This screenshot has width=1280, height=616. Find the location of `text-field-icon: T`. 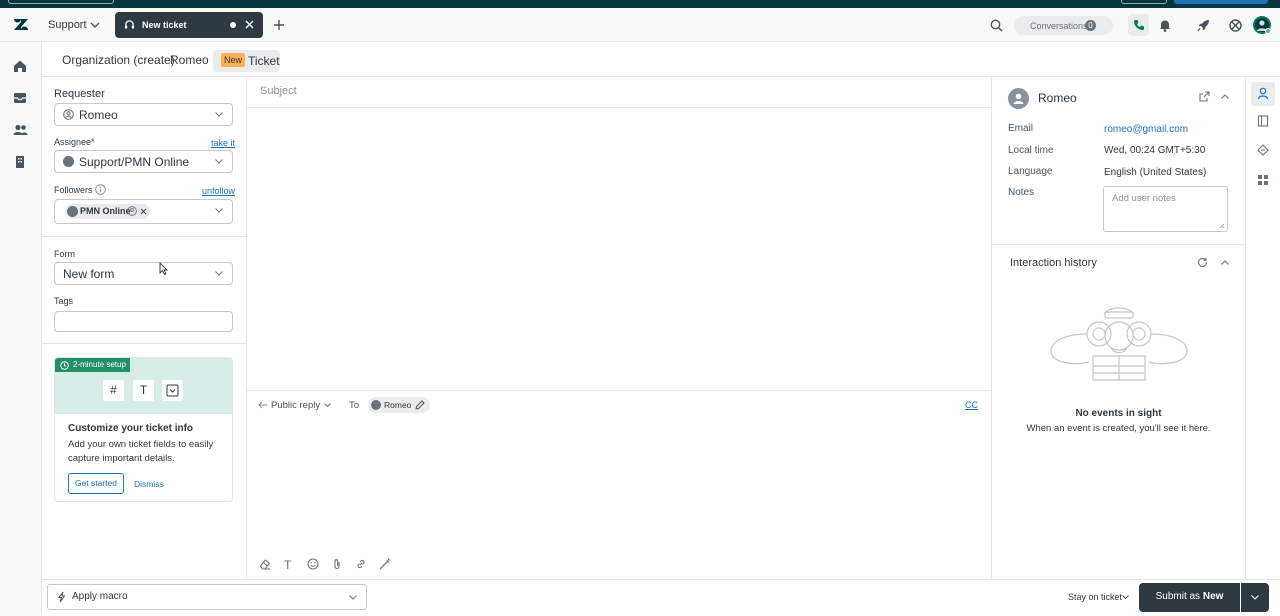

text-field-icon: T is located at coordinates (143, 390).